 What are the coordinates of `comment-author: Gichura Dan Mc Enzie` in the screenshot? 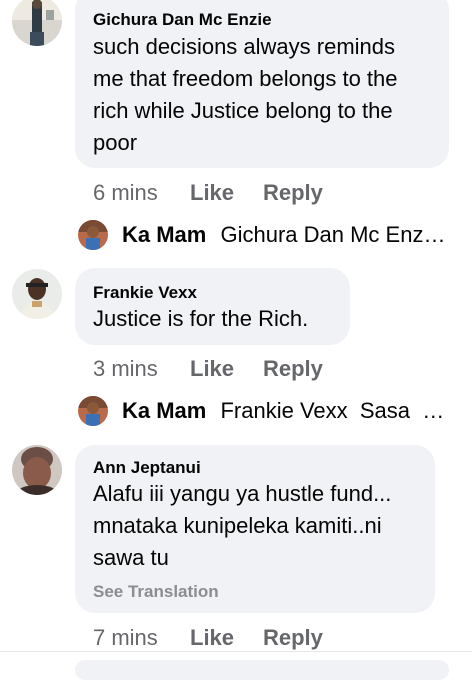 It's located at (182, 20).